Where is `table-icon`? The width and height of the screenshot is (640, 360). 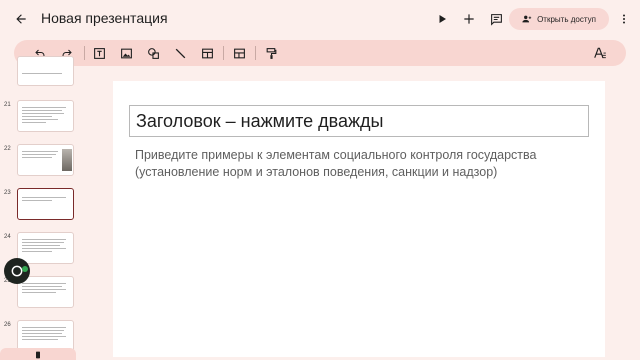 table-icon is located at coordinates (207, 53).